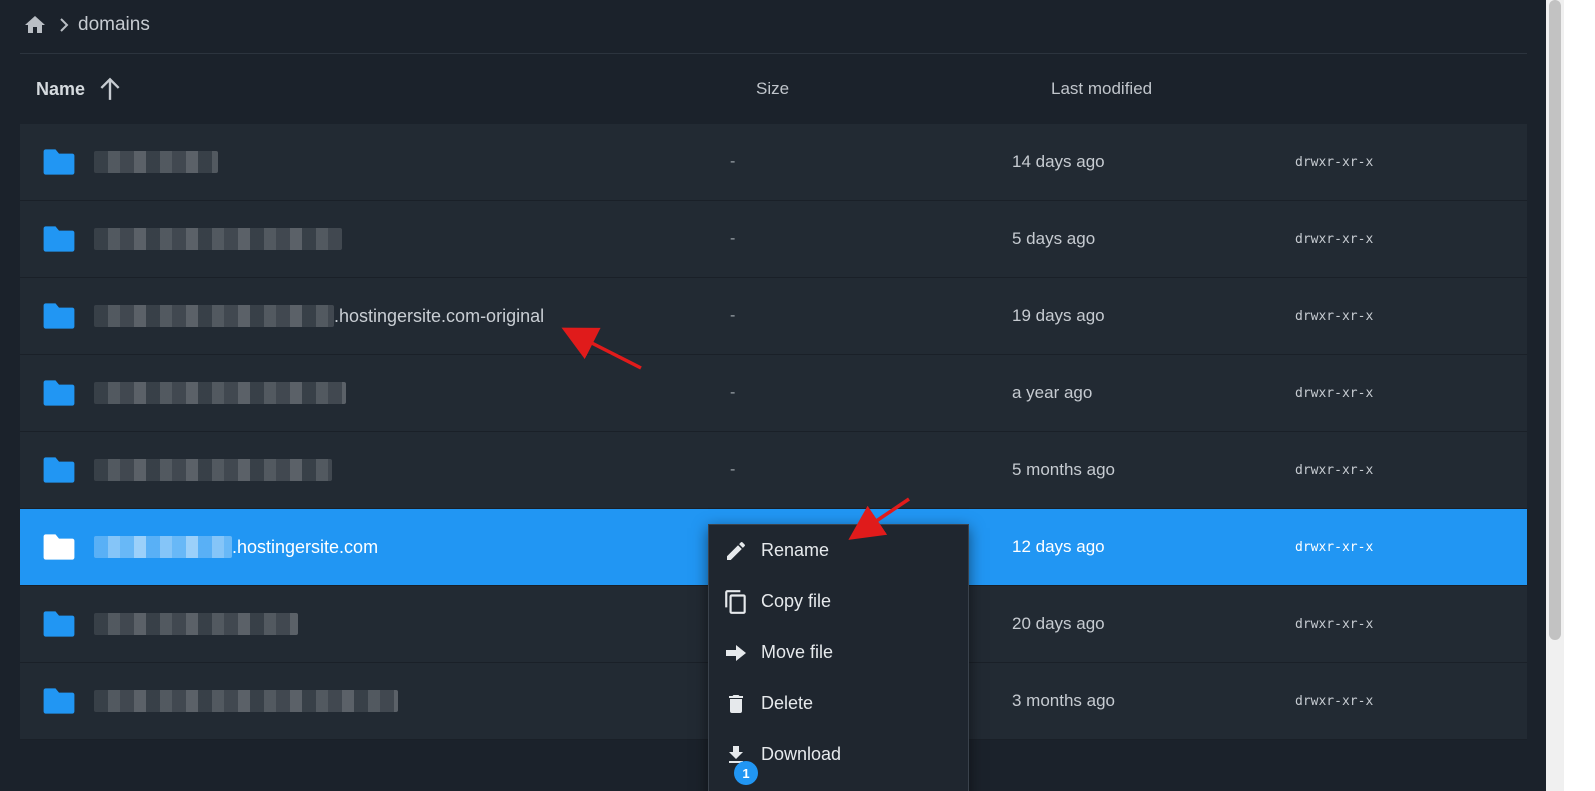 This screenshot has height=791, width=1595. What do you see at coordinates (838, 703) in the screenshot?
I see `menu-item-delete: Delete` at bounding box center [838, 703].